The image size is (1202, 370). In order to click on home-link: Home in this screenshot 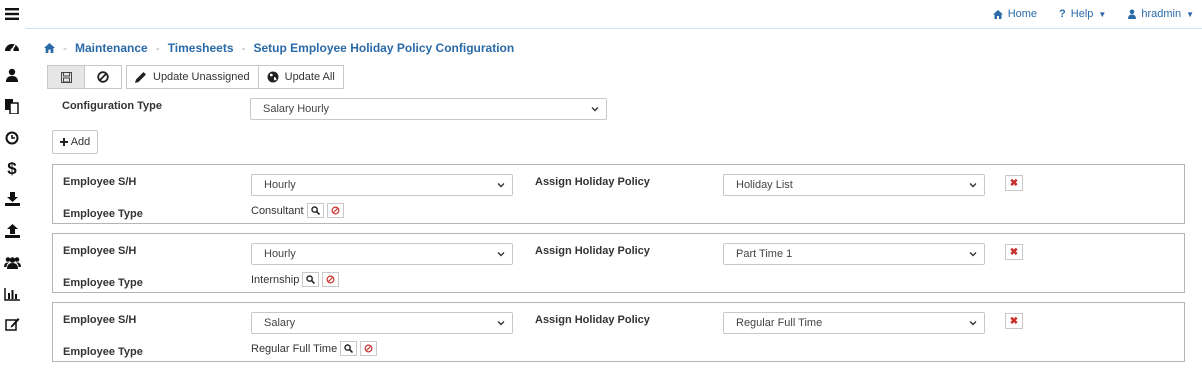, I will do `click(1015, 14)`.